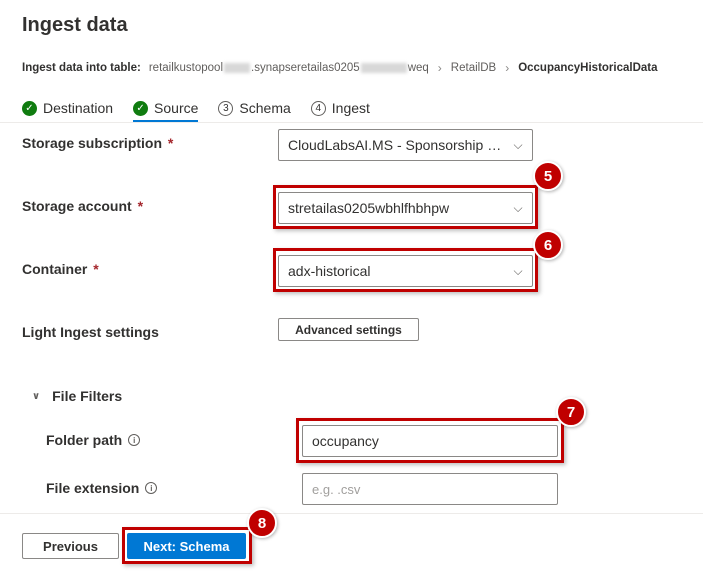 The height and width of the screenshot is (573, 703). What do you see at coordinates (571, 412) in the screenshot?
I see `annotation-badge: 7` at bounding box center [571, 412].